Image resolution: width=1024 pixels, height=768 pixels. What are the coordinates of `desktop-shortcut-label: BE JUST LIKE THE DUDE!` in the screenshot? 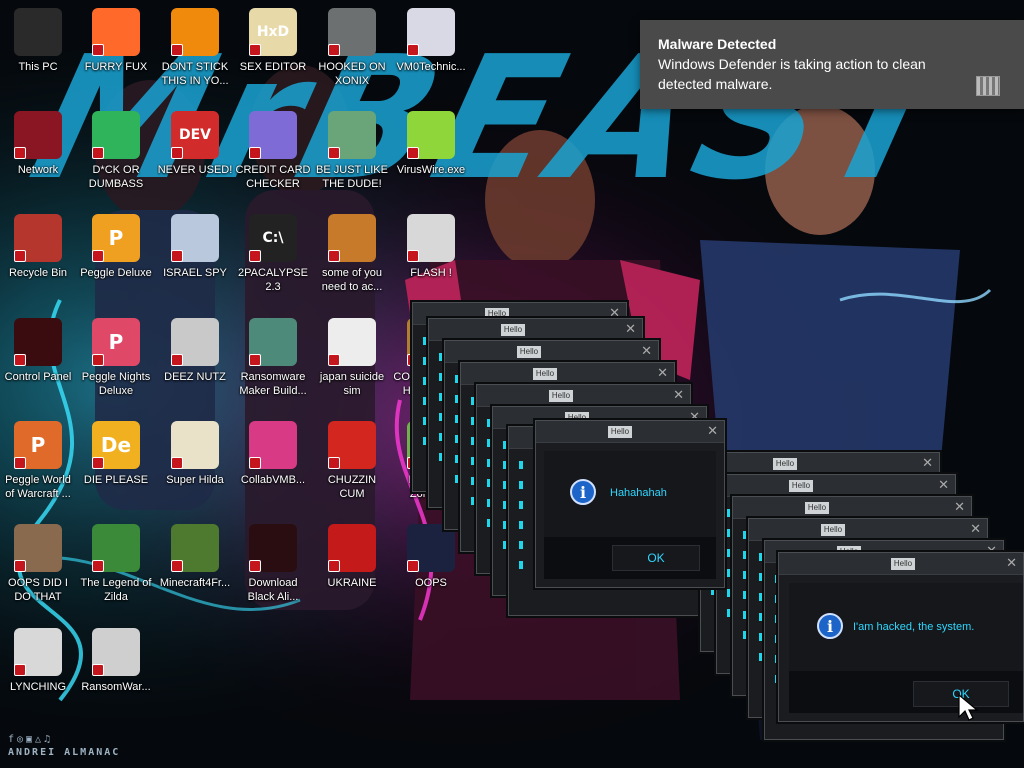 It's located at (352, 177).